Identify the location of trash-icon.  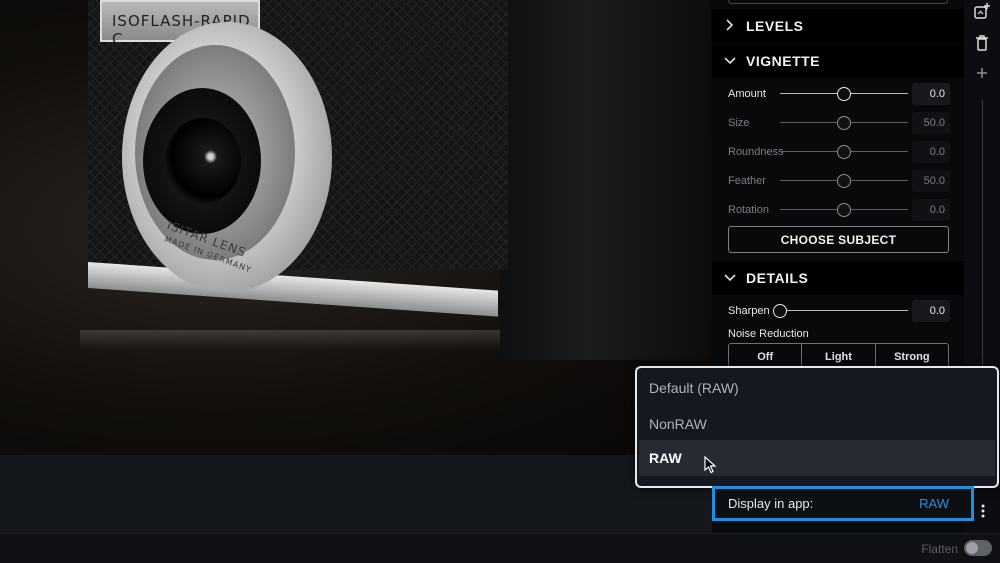
(982, 44).